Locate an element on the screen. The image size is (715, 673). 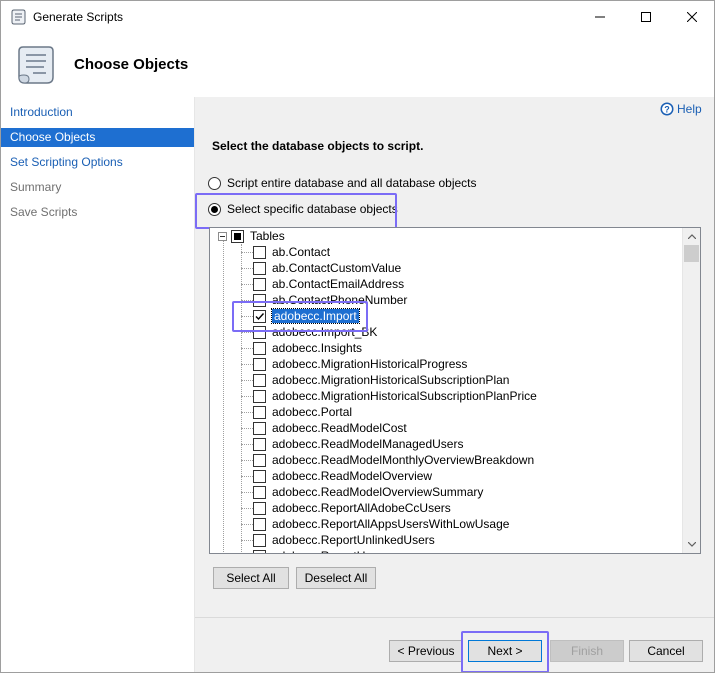
close-button is located at coordinates (691, 17).